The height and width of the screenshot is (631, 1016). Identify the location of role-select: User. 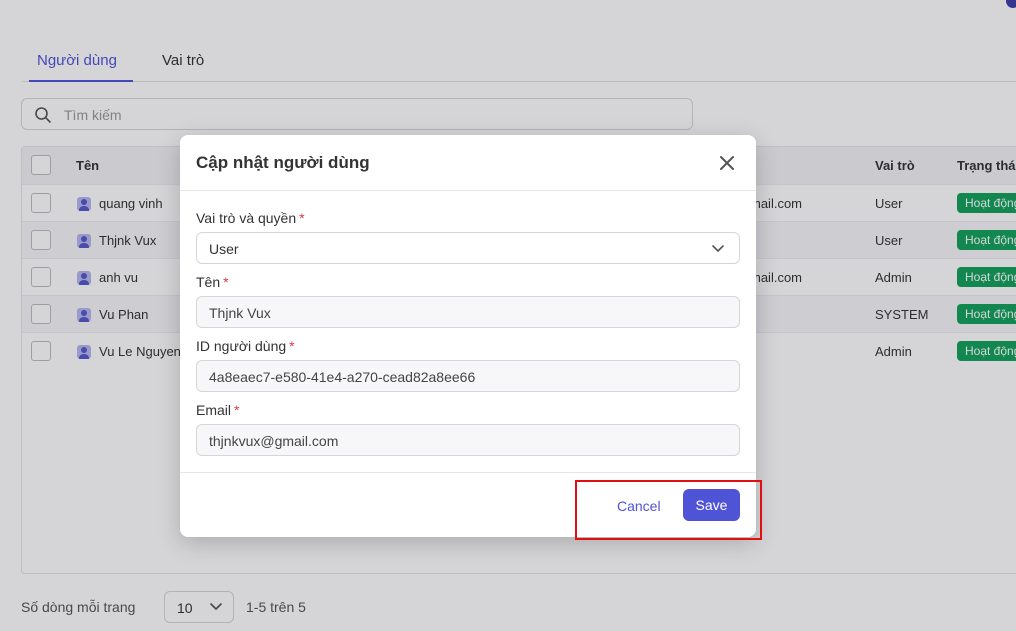
(468, 248).